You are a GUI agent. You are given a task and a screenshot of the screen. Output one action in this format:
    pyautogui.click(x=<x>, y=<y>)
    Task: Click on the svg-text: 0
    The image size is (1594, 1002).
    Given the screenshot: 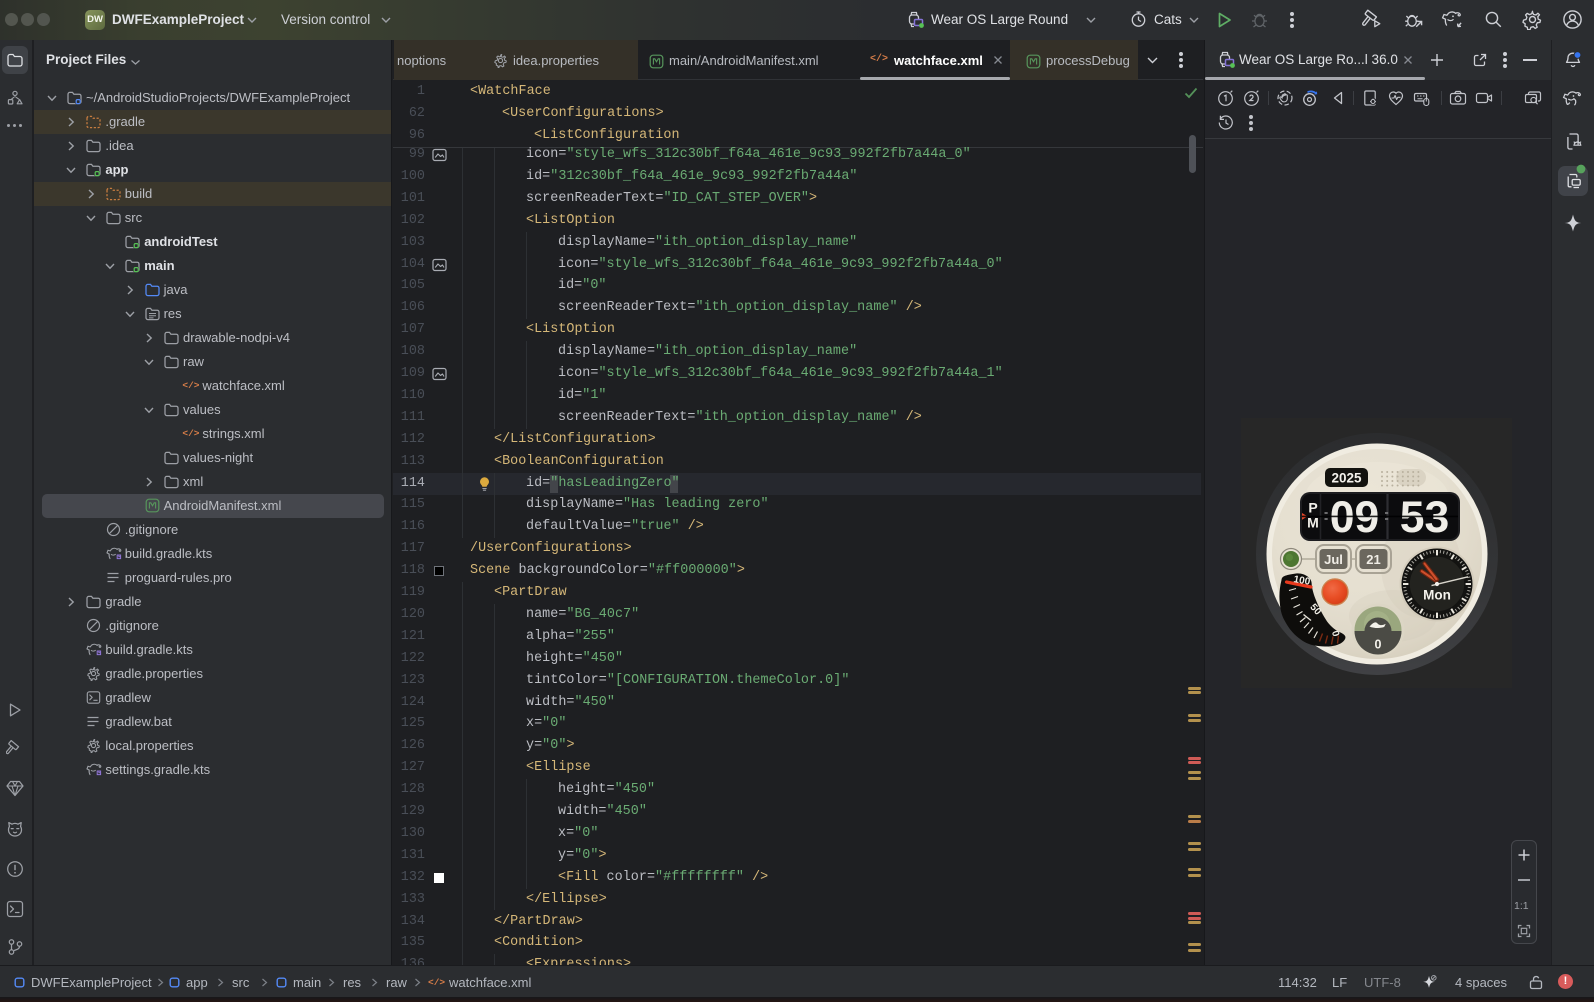 What is the action you would take?
    pyautogui.click(x=1378, y=645)
    